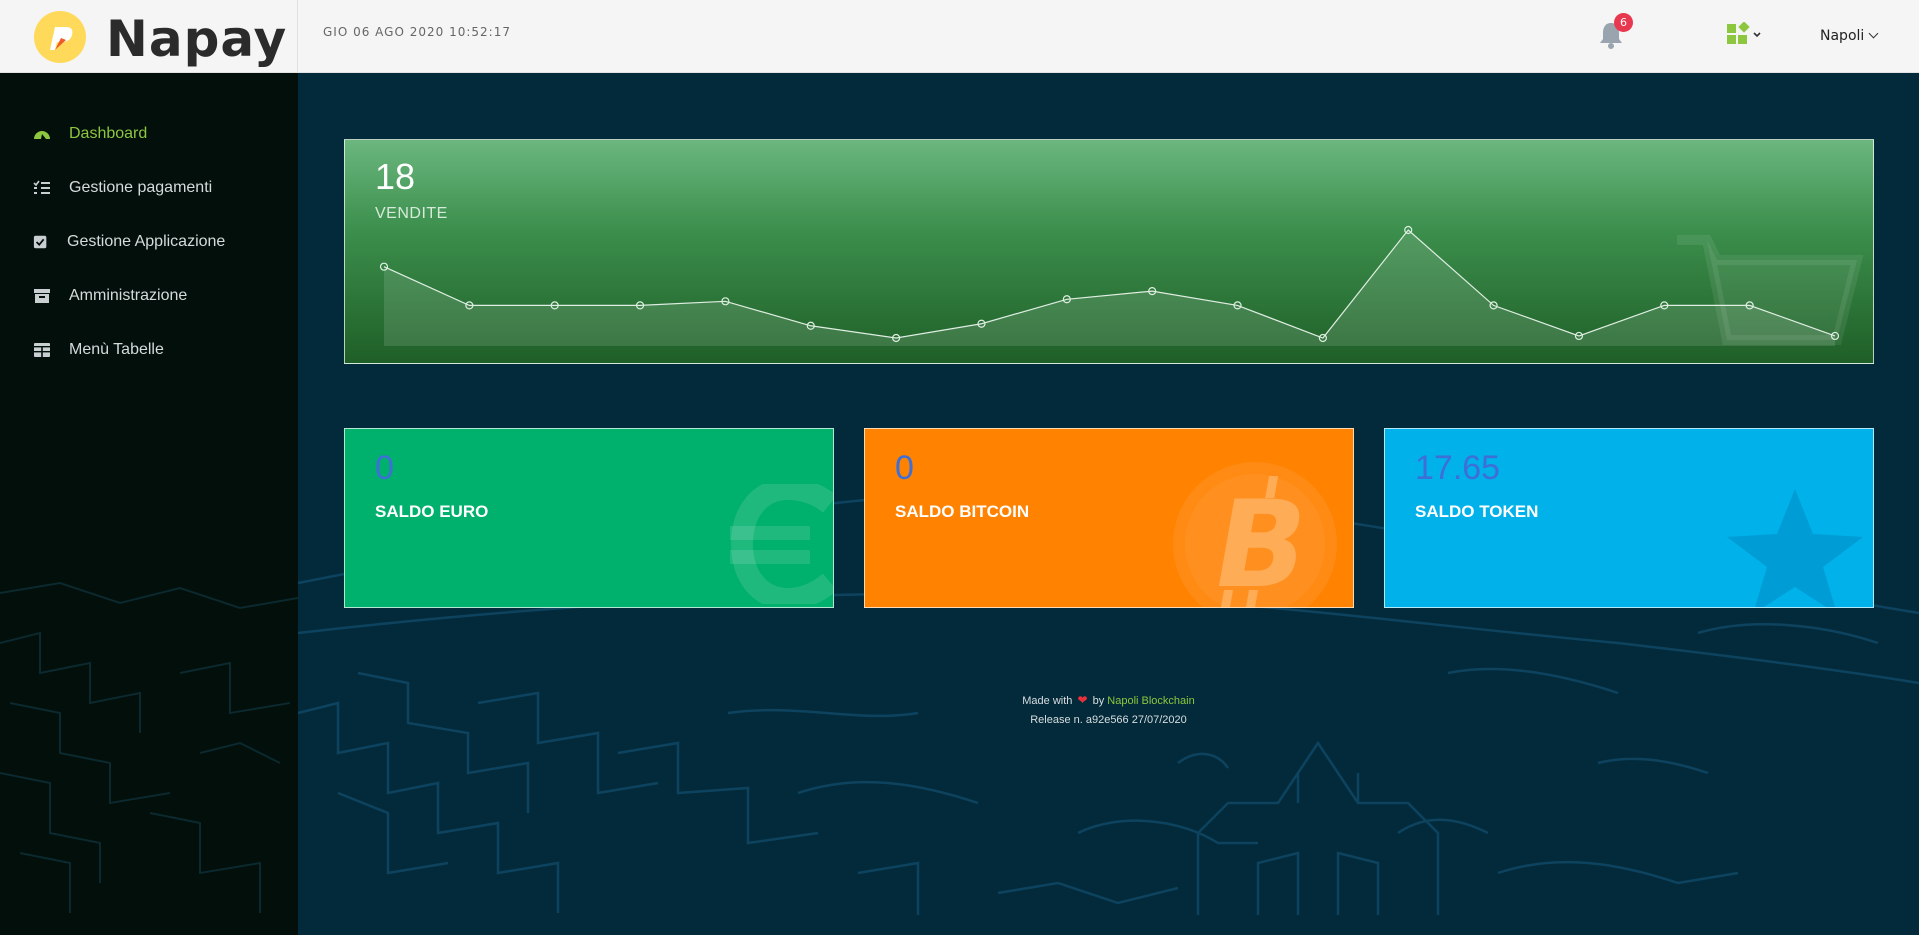 The height and width of the screenshot is (935, 1919). What do you see at coordinates (1047, 701) in the screenshot?
I see `footer-made-with: Made with` at bounding box center [1047, 701].